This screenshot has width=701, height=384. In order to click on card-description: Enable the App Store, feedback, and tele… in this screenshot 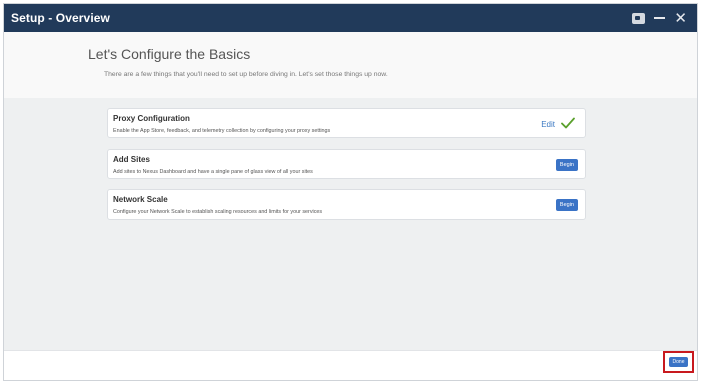, I will do `click(222, 131)`.